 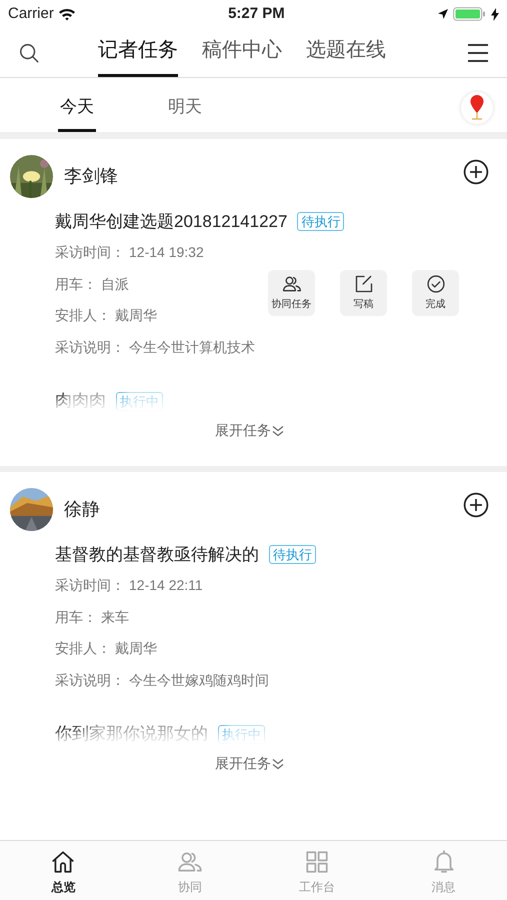 I want to click on collaborate-button: 协同任务, so click(x=291, y=293).